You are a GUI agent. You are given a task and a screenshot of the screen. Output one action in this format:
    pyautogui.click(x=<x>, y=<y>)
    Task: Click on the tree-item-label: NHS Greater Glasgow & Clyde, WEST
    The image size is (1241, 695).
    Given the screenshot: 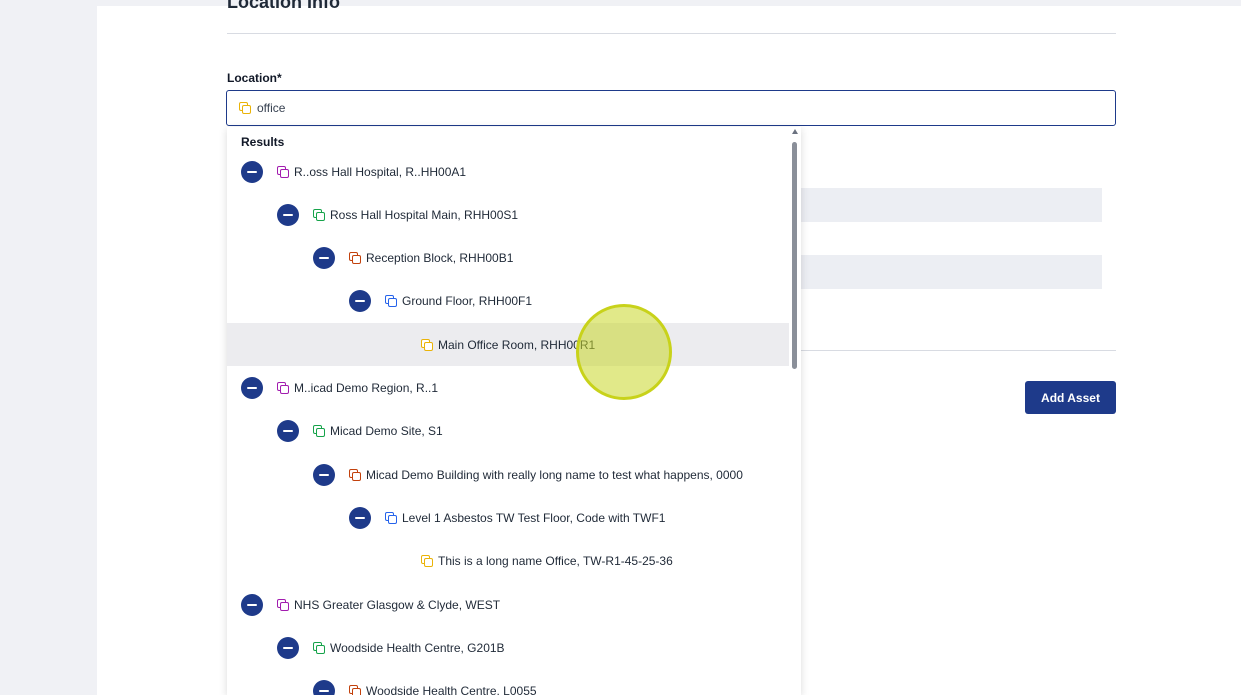 What is the action you would take?
    pyautogui.click(x=397, y=604)
    